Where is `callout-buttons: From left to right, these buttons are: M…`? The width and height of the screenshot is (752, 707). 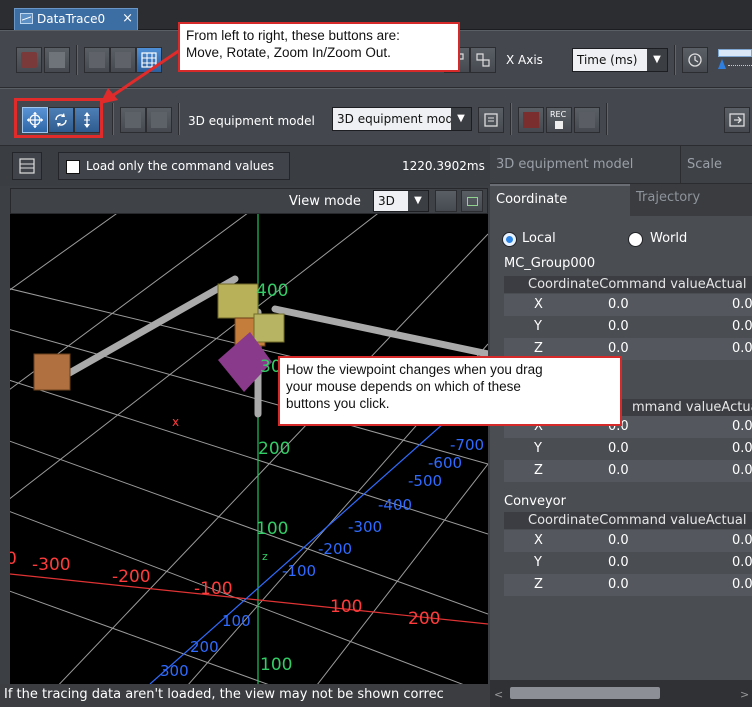 callout-buttons: From left to right, these buttons are: M… is located at coordinates (319, 47).